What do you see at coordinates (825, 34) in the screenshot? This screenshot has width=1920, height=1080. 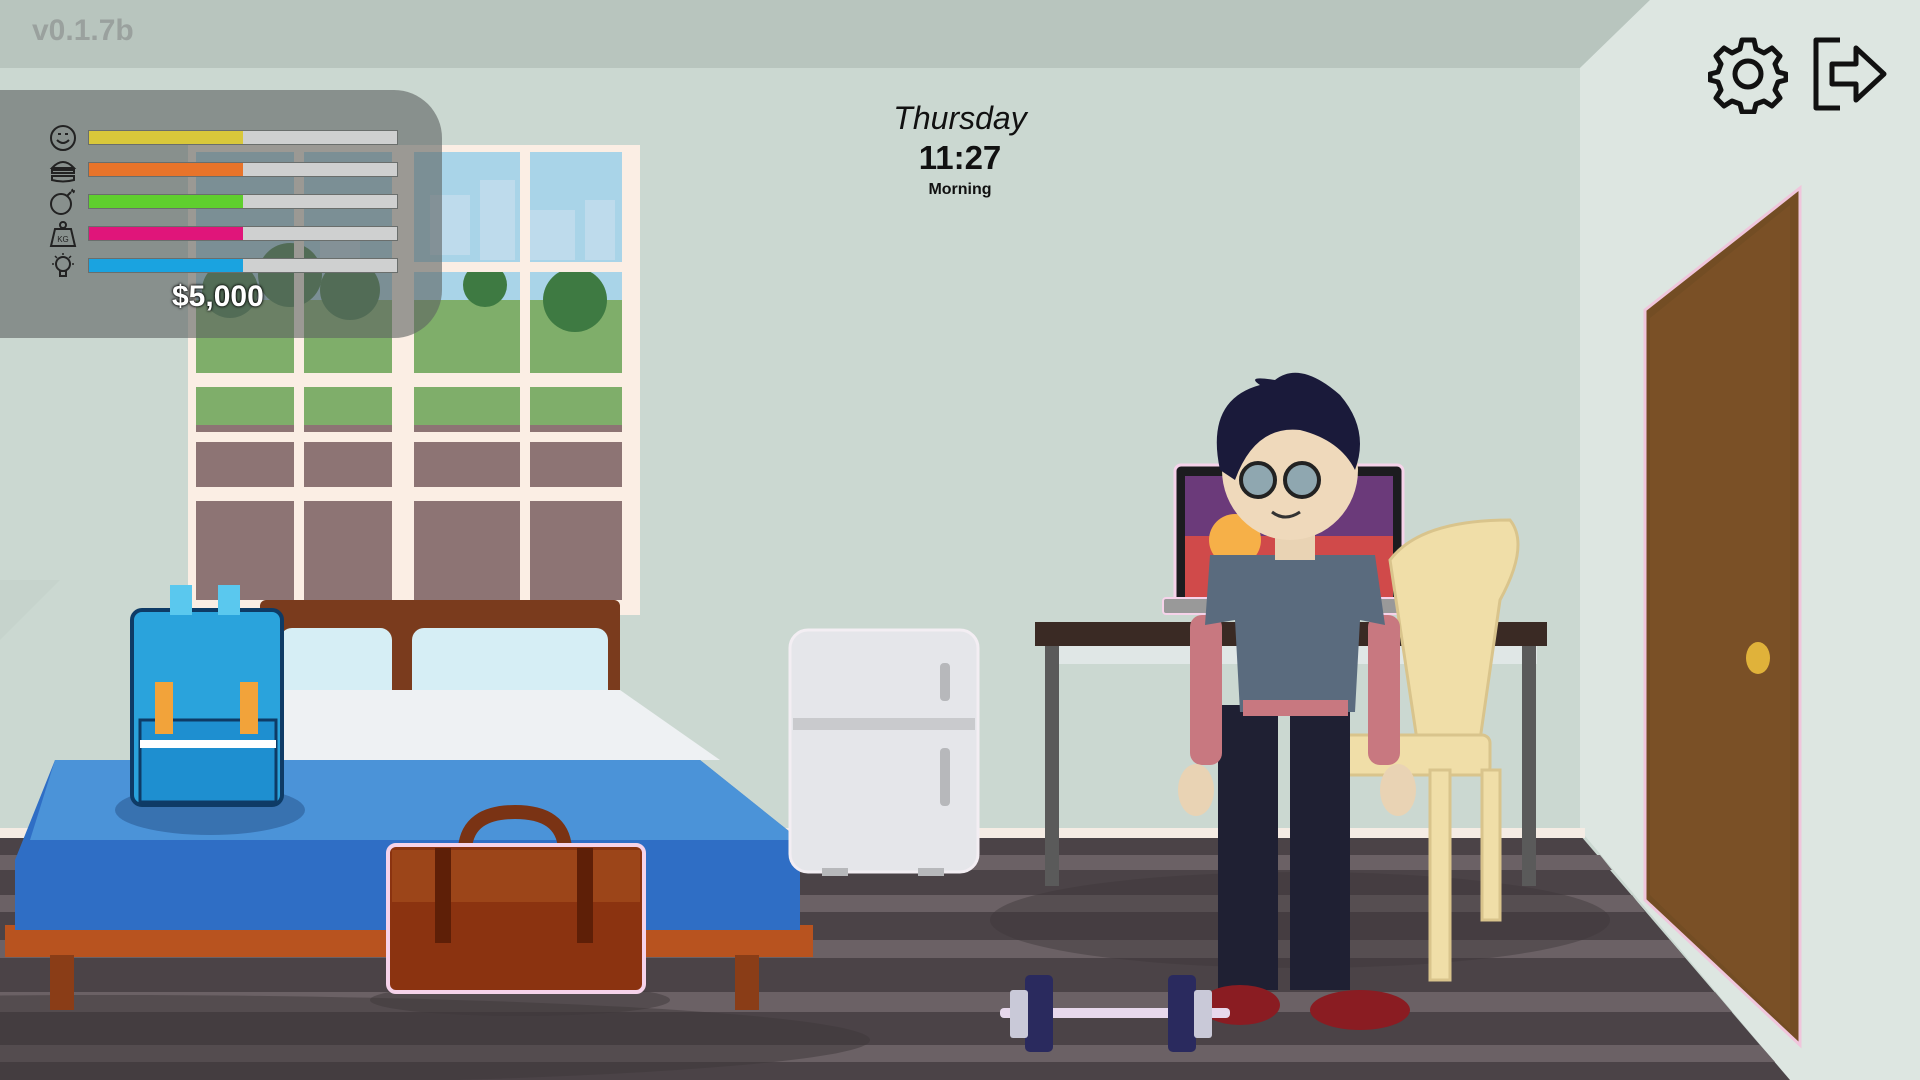 I see `ceiling` at bounding box center [825, 34].